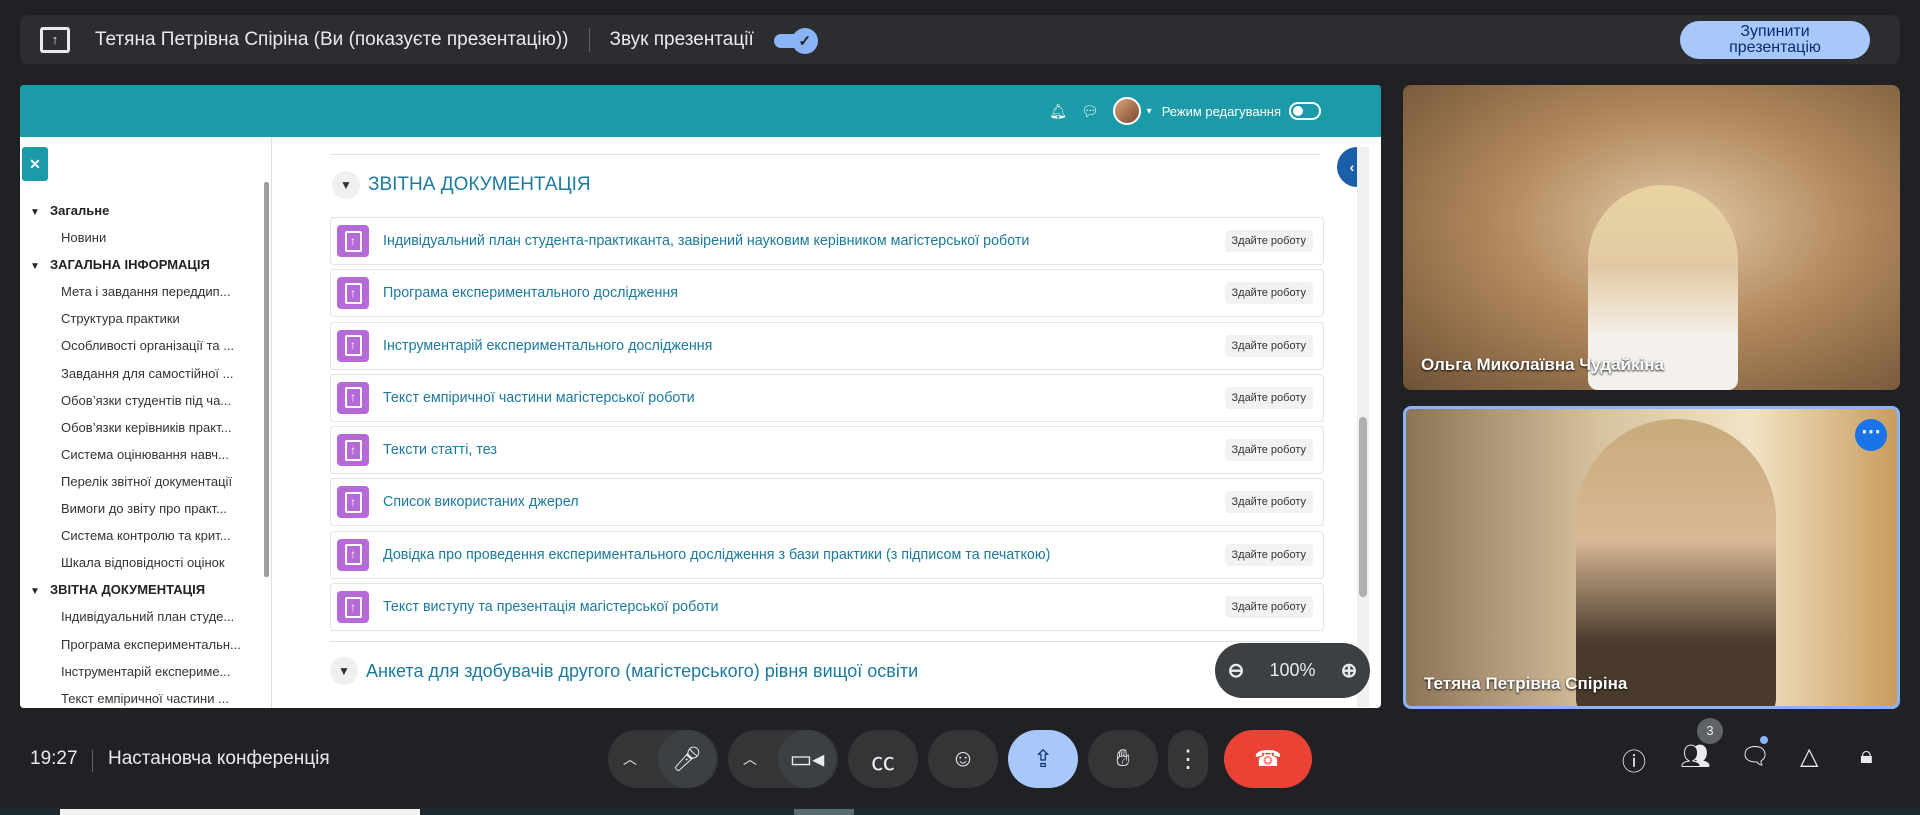 This screenshot has width=1920, height=815. I want to click on self-participant-tile: ⋯ Тетяна Петрівна Спіріна, so click(1651, 557).